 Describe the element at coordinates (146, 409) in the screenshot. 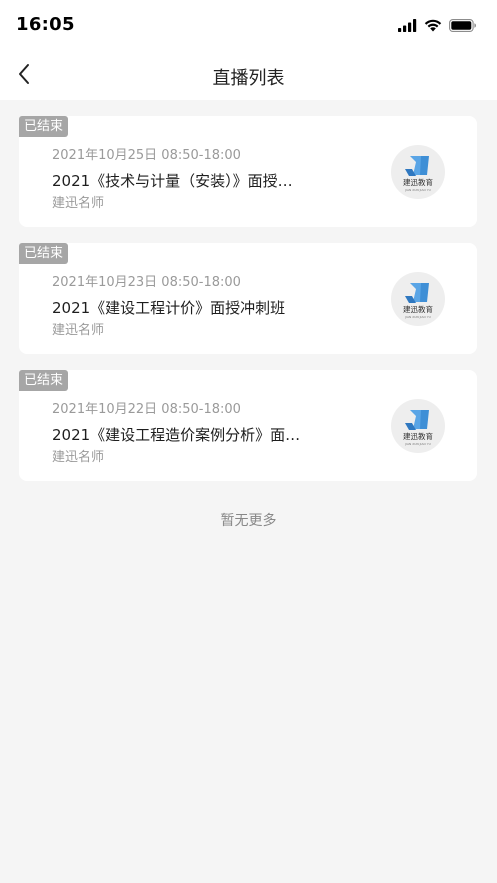

I see `live-time: 2021年10月22日 08:50-18:00` at that location.